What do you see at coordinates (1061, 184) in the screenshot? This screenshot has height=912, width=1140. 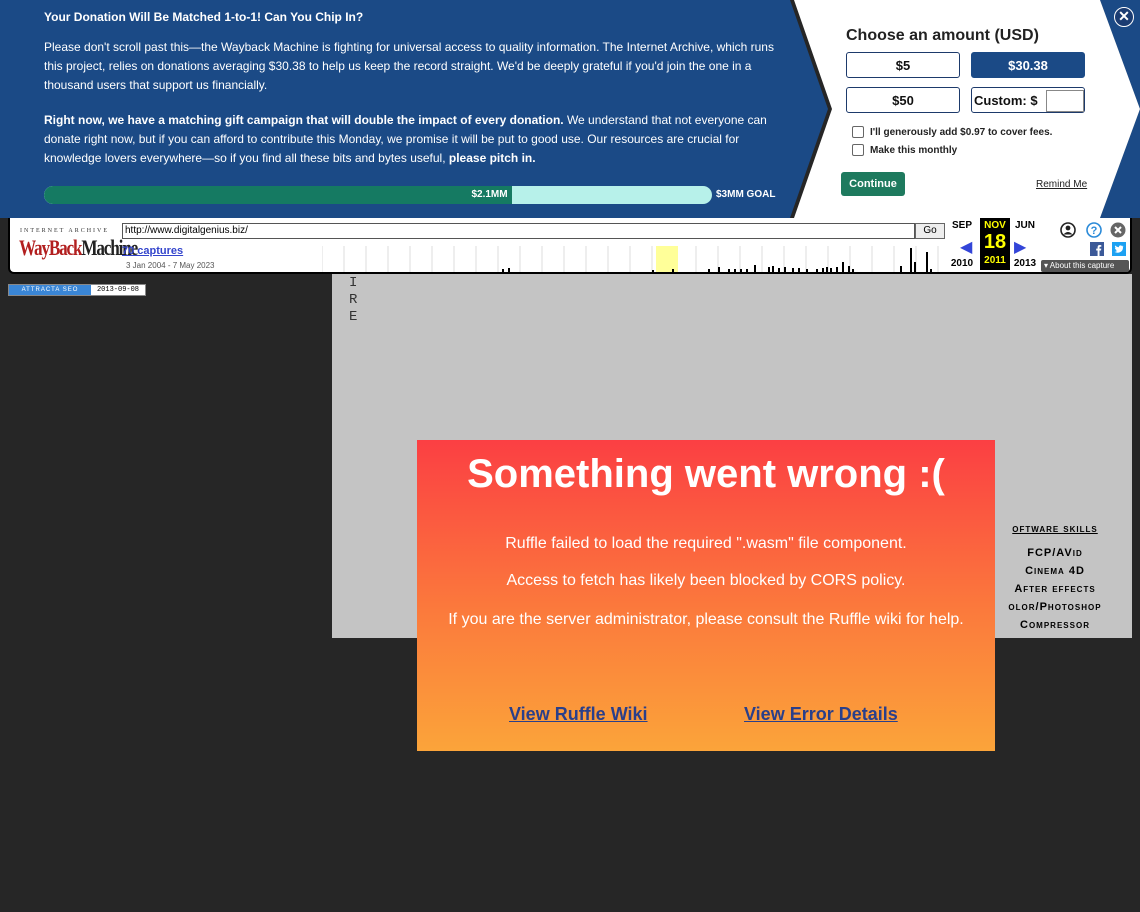 I see `remind-me-link: Remind Me` at bounding box center [1061, 184].